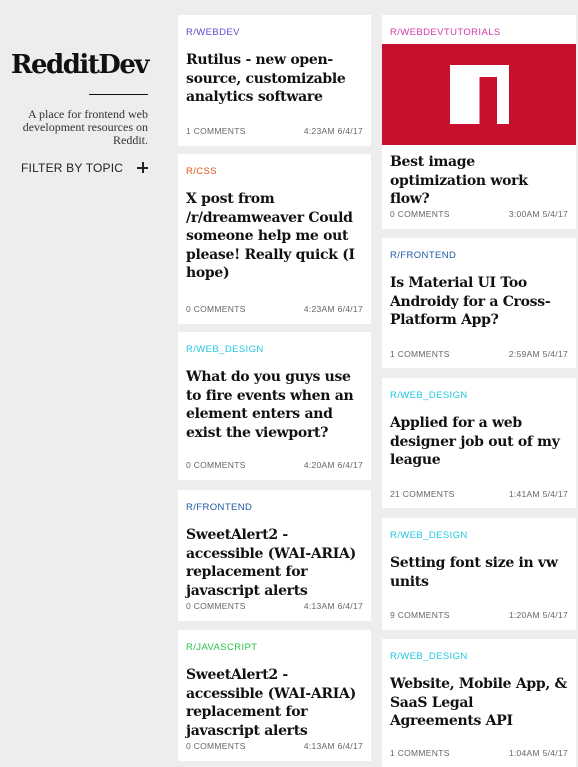  Describe the element at coordinates (479, 214) in the screenshot. I see `post-meta: 0 COMMENTS 3:00AM 5/4/17` at that location.